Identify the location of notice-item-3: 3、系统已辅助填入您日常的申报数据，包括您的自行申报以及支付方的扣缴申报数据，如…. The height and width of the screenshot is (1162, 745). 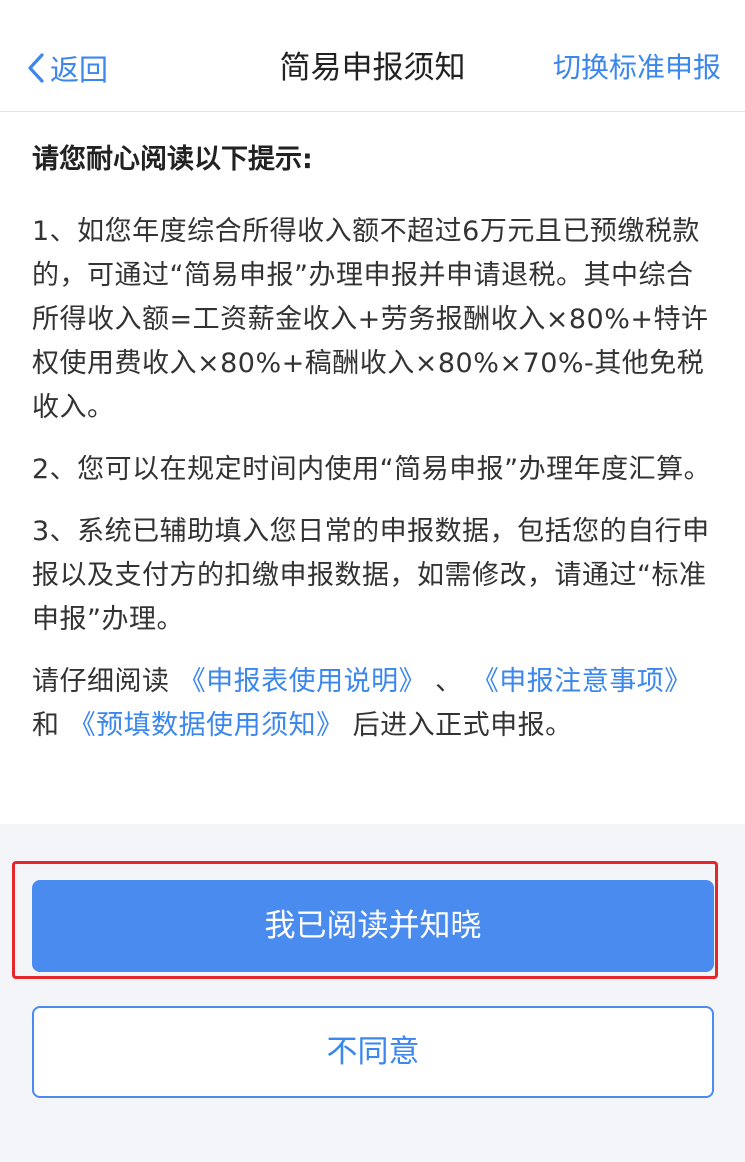
(371, 575).